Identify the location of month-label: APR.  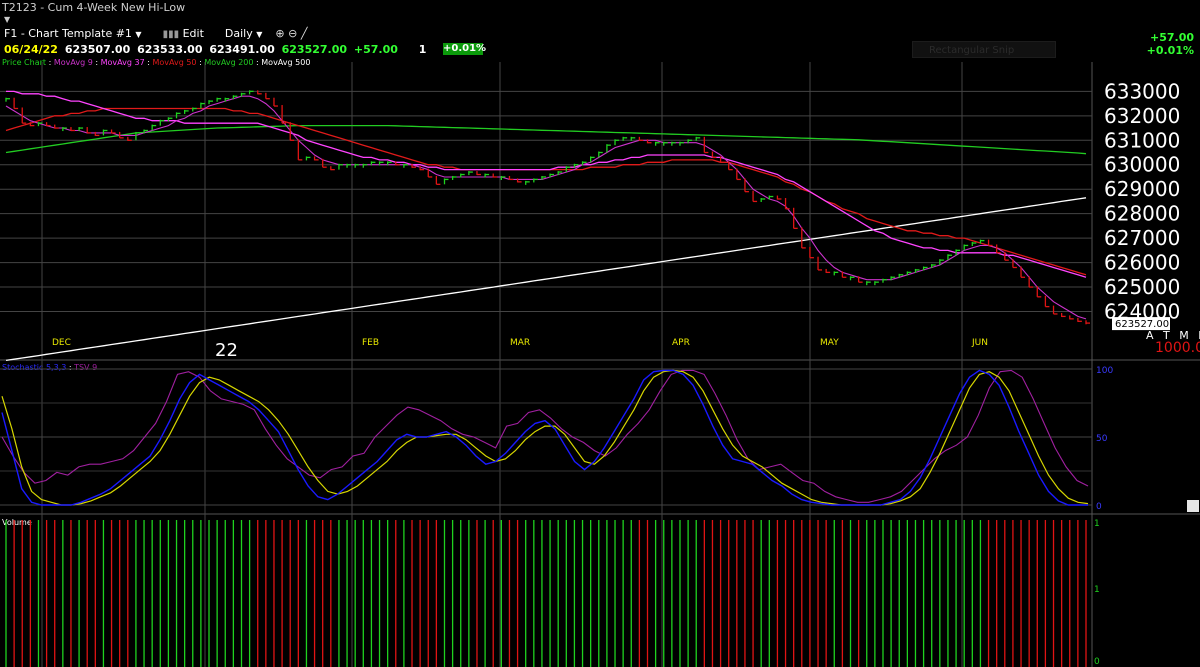
(681, 343).